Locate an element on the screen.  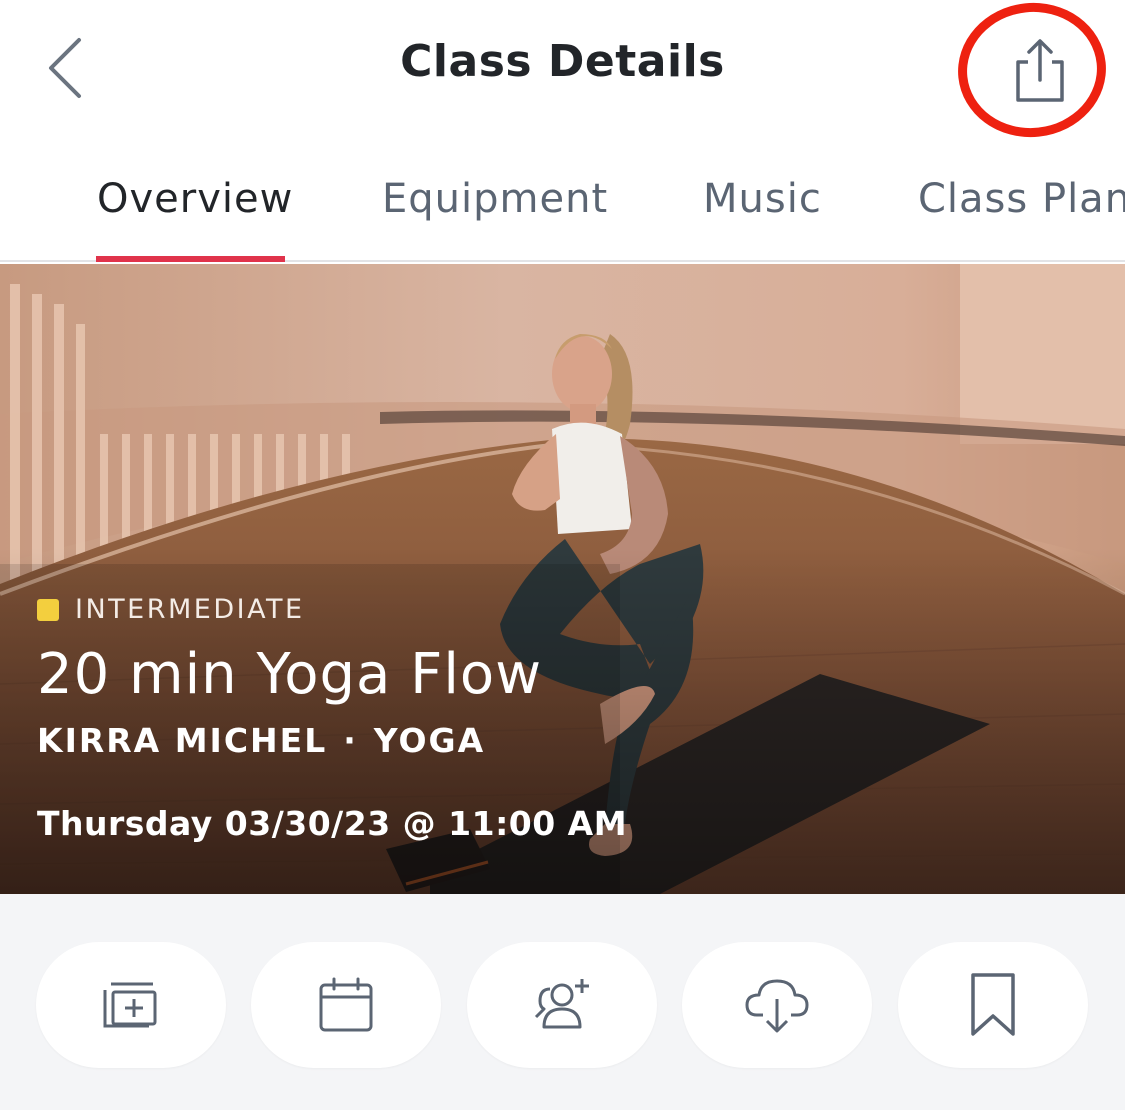
page-title: Class Details is located at coordinates (562, 61).